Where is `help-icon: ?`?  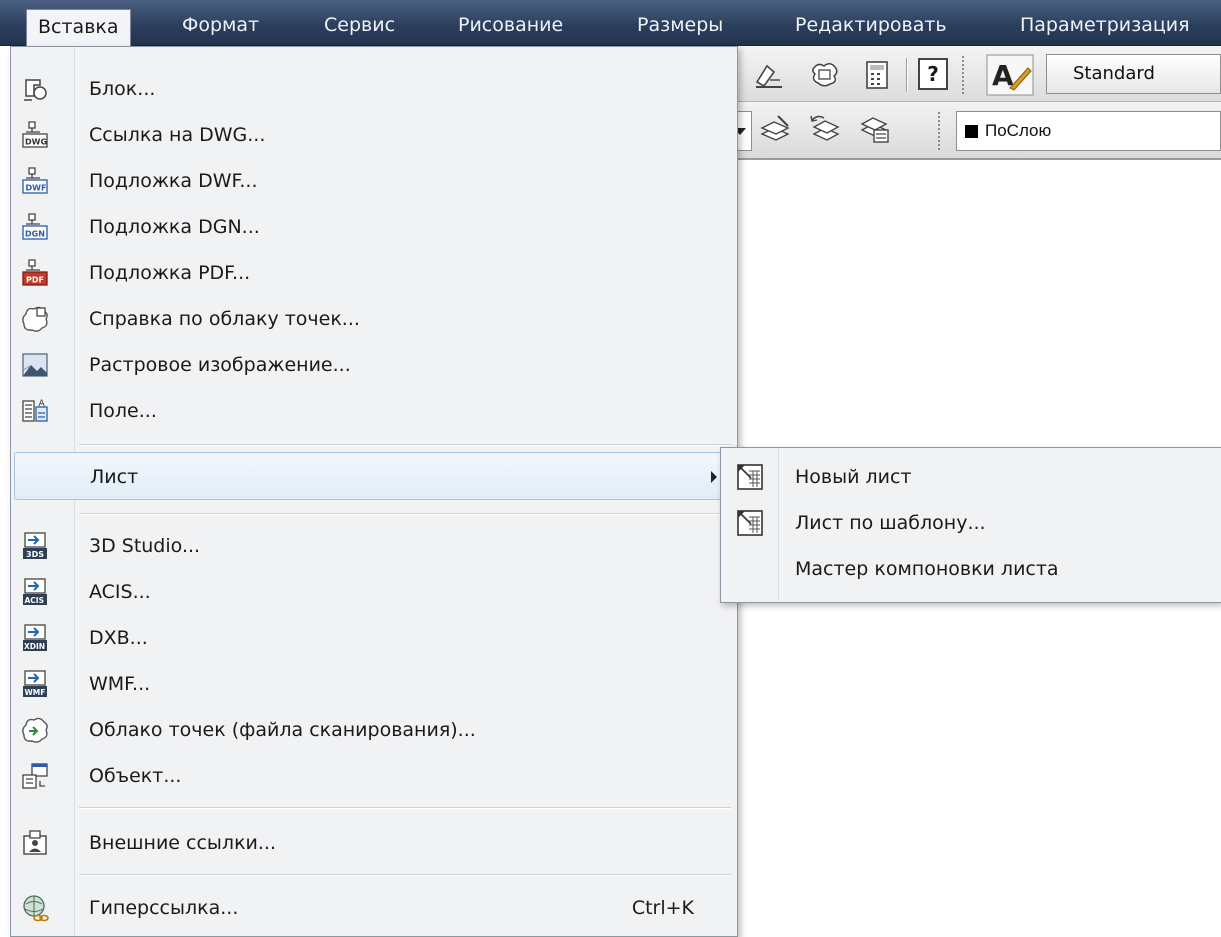
help-icon: ? is located at coordinates (933, 74).